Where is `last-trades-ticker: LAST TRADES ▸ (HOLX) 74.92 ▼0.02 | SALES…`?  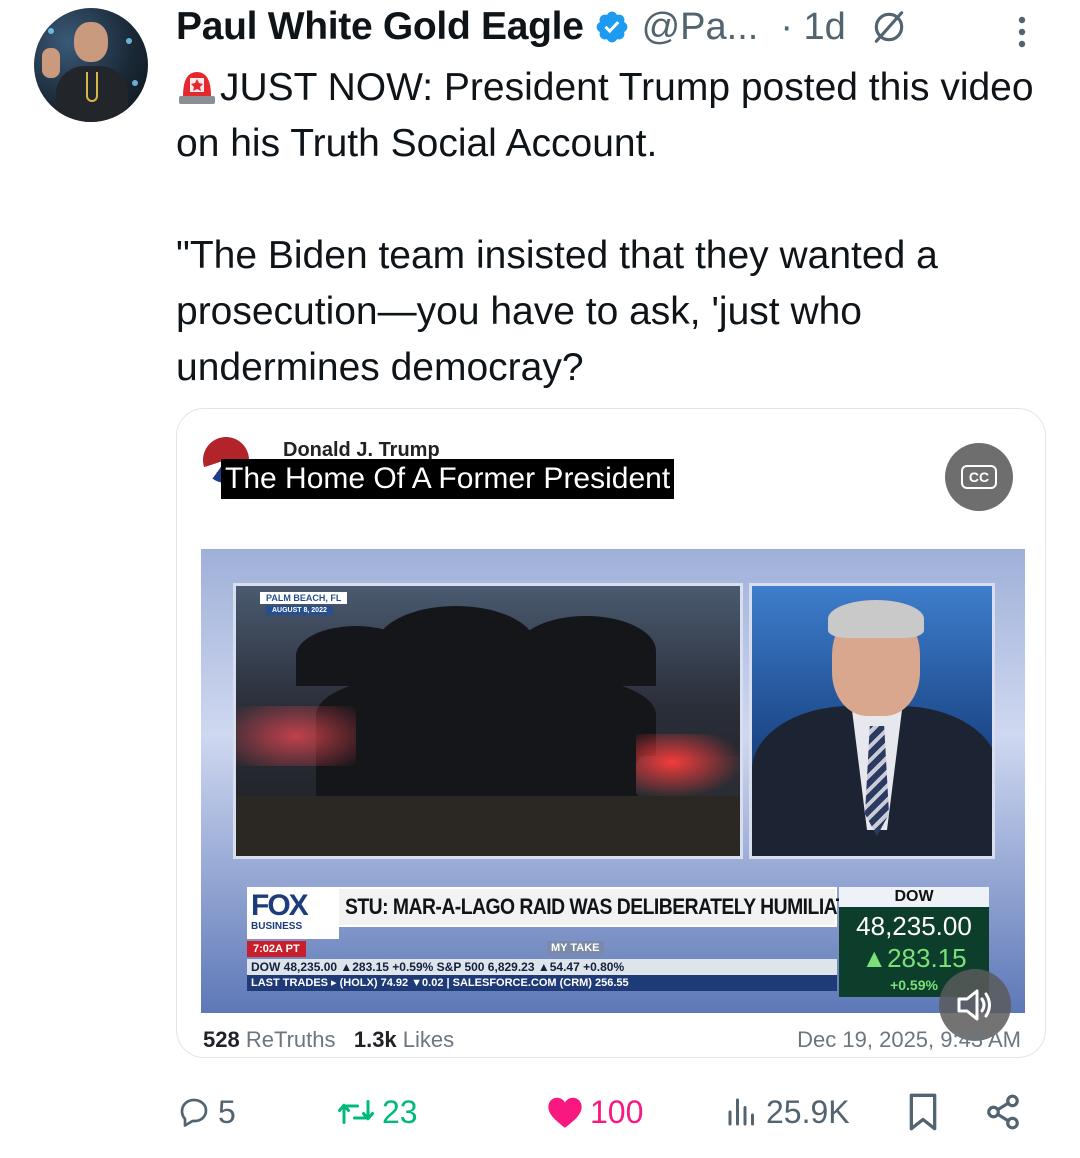
last-trades-ticker: LAST TRADES ▸ (HOLX) 74.92 ▼0.02 | SALES… is located at coordinates (542, 983).